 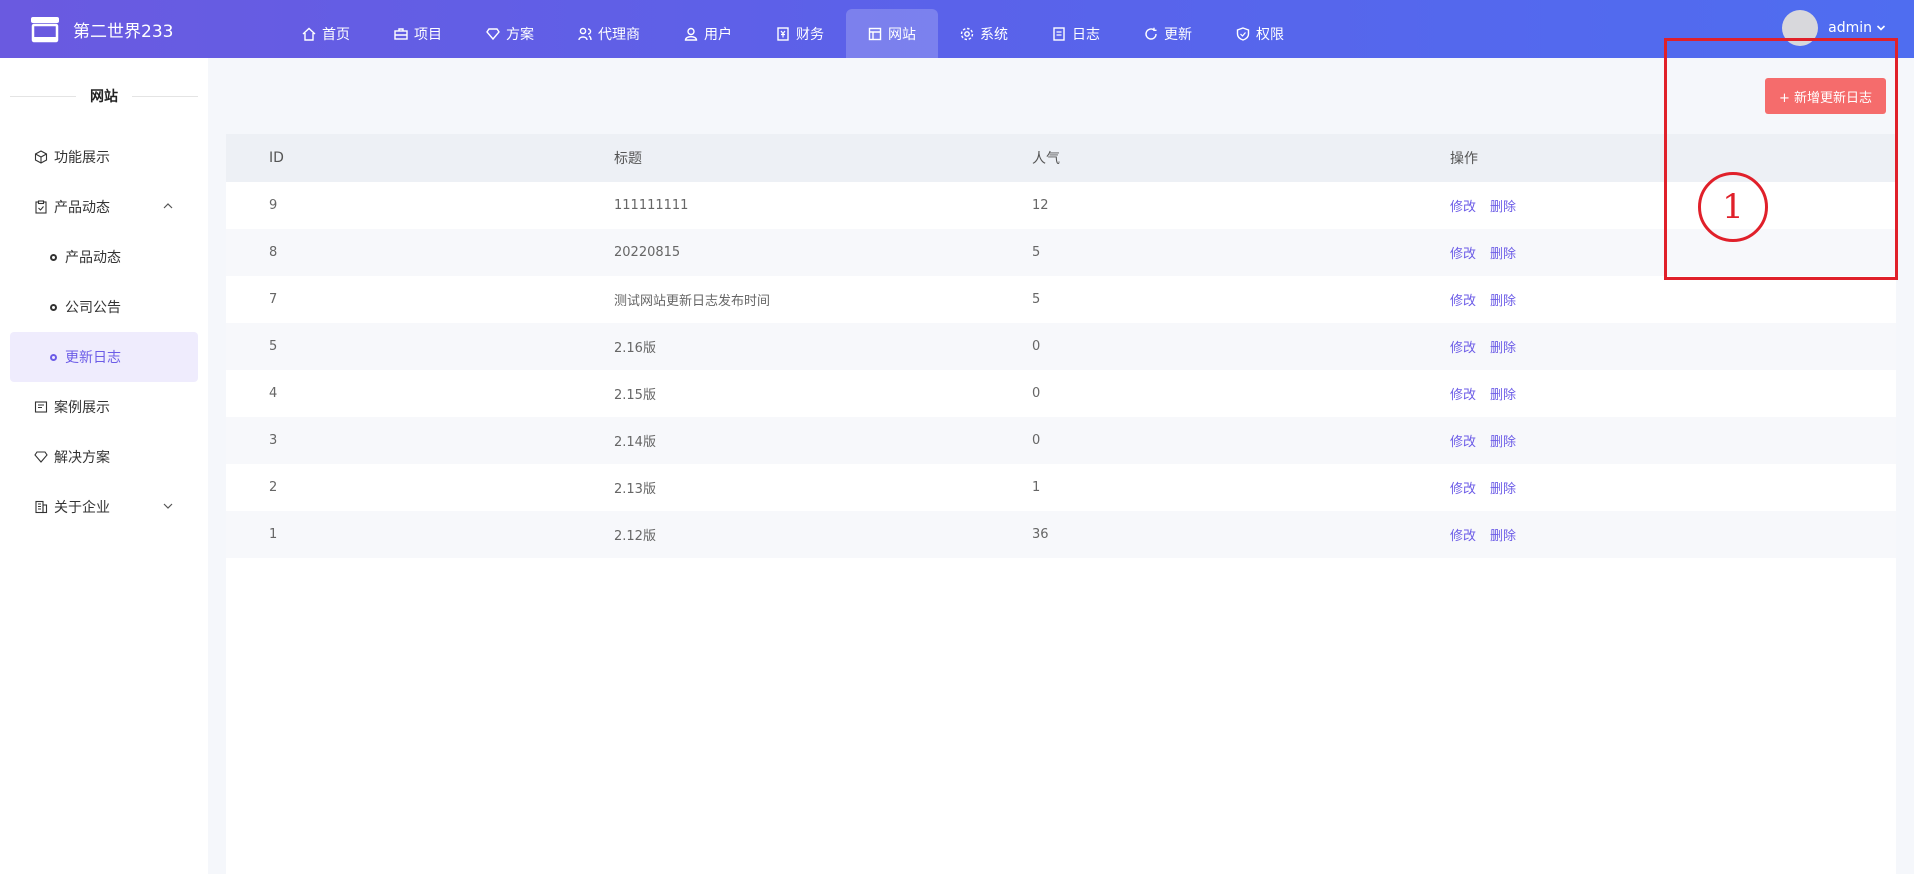 I want to click on sidebar-item-update-log: 更新日志, so click(x=104, y=357).